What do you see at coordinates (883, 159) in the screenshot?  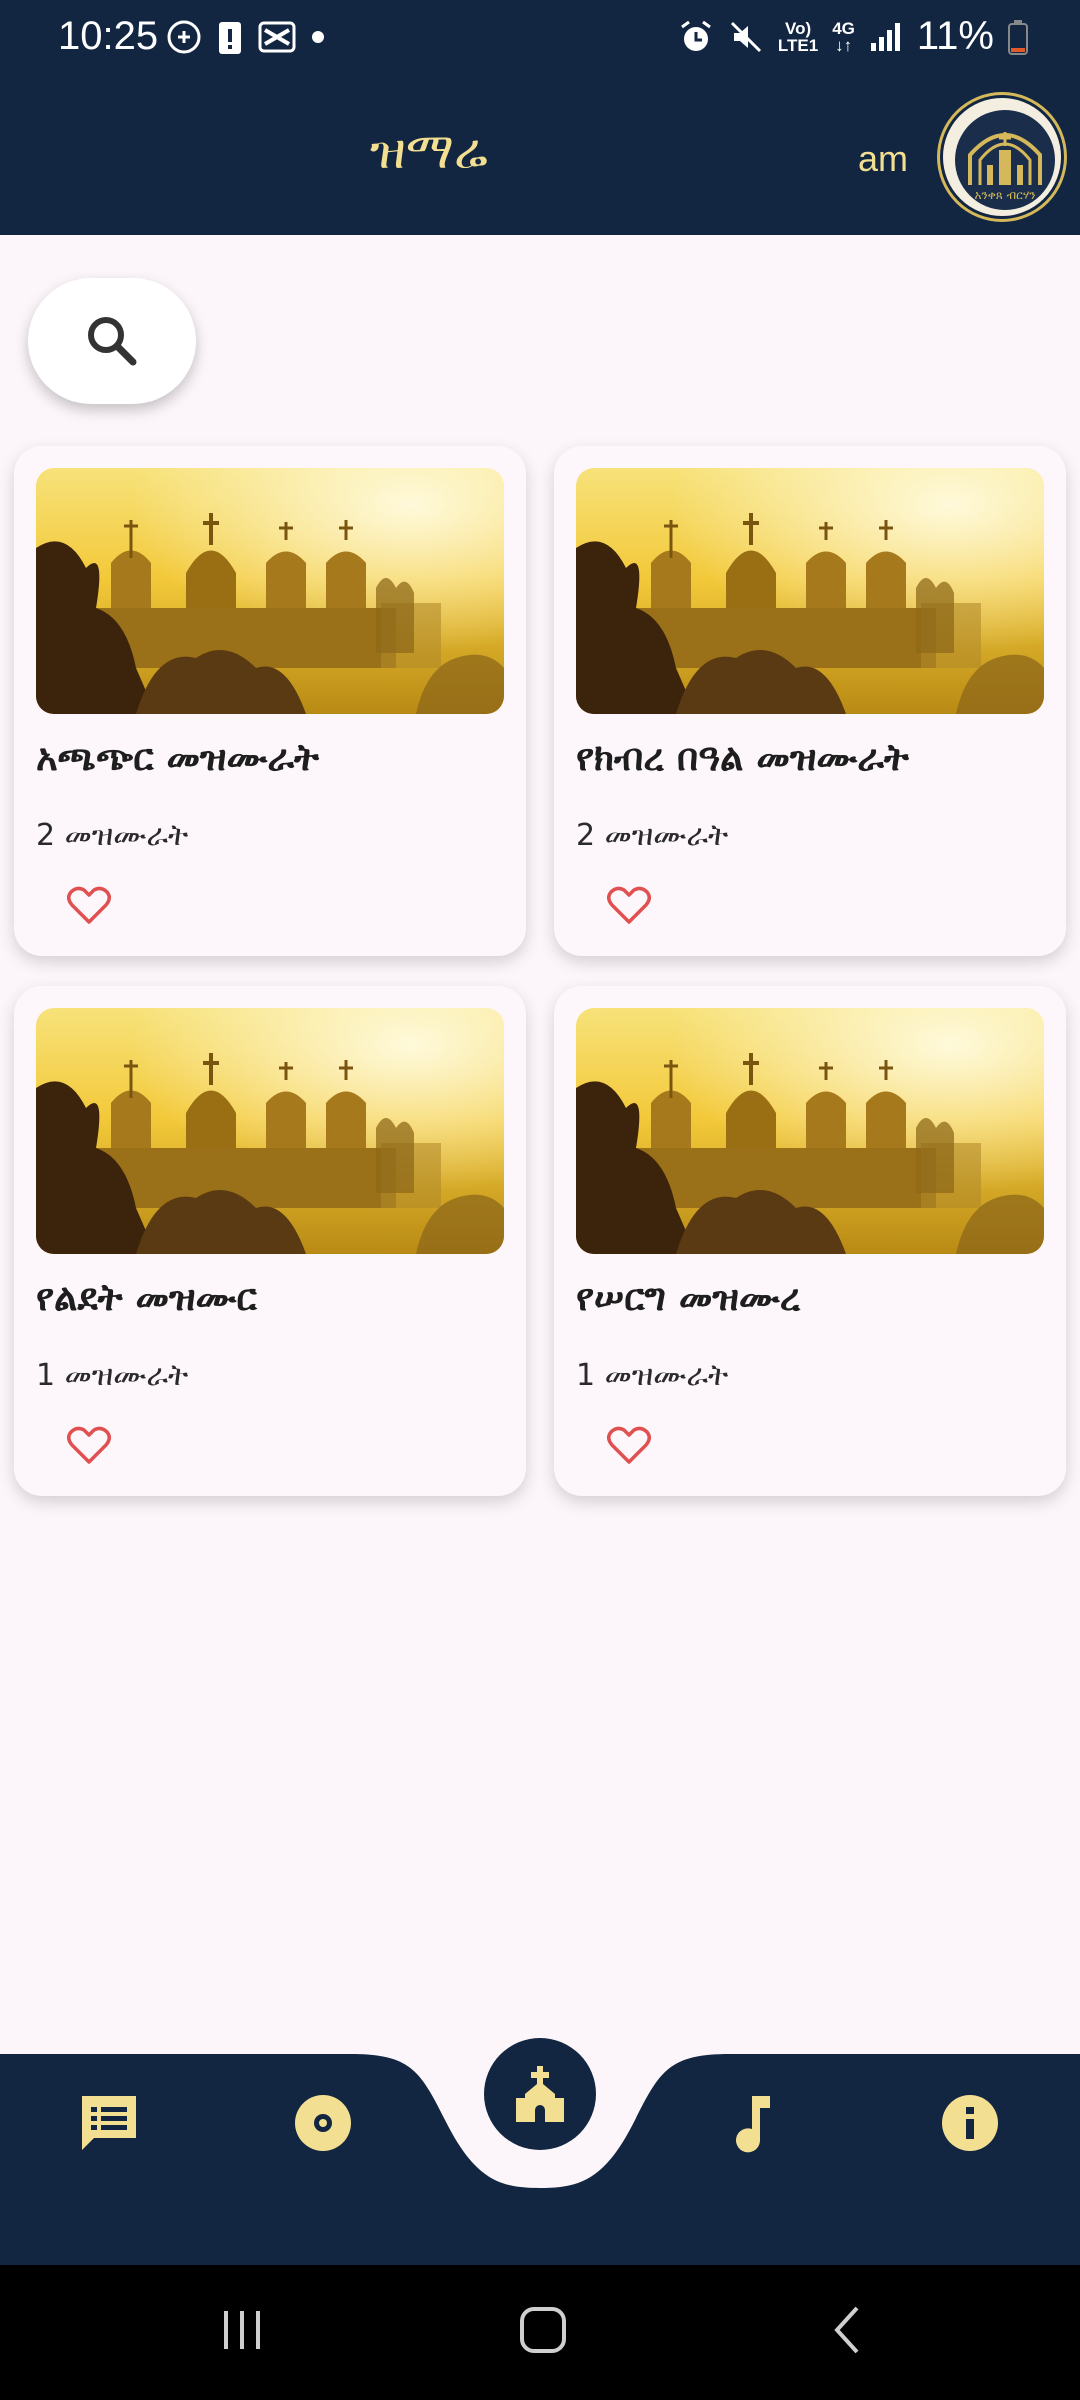 I see `language-toggle: am` at bounding box center [883, 159].